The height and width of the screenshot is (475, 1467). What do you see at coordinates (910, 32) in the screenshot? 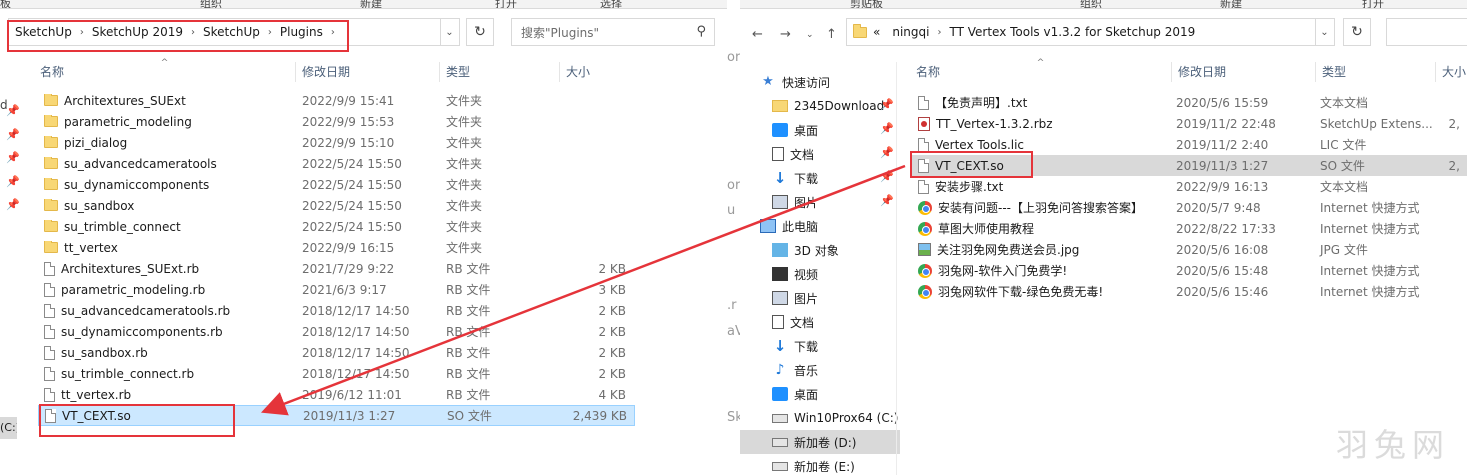
I see `breadcrumb-ningqi: ningqi` at bounding box center [910, 32].